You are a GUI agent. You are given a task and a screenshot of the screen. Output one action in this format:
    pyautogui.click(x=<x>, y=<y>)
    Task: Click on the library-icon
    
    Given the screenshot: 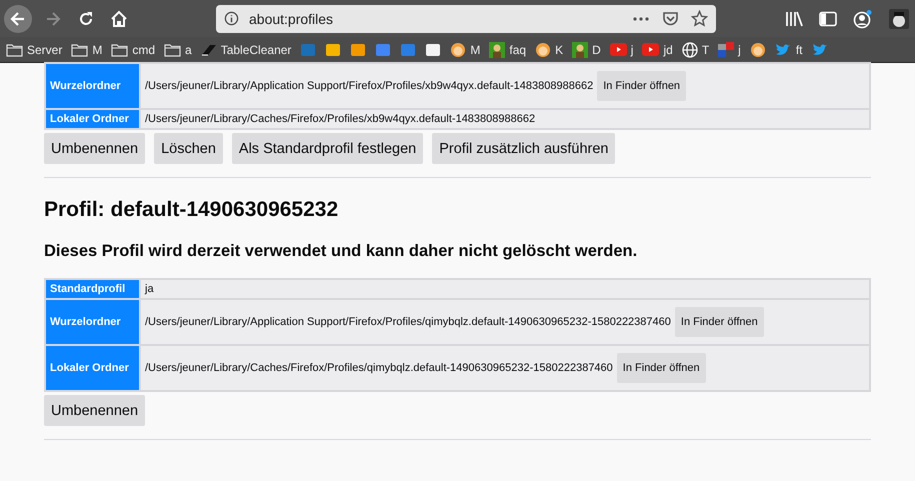 What is the action you would take?
    pyautogui.click(x=794, y=18)
    